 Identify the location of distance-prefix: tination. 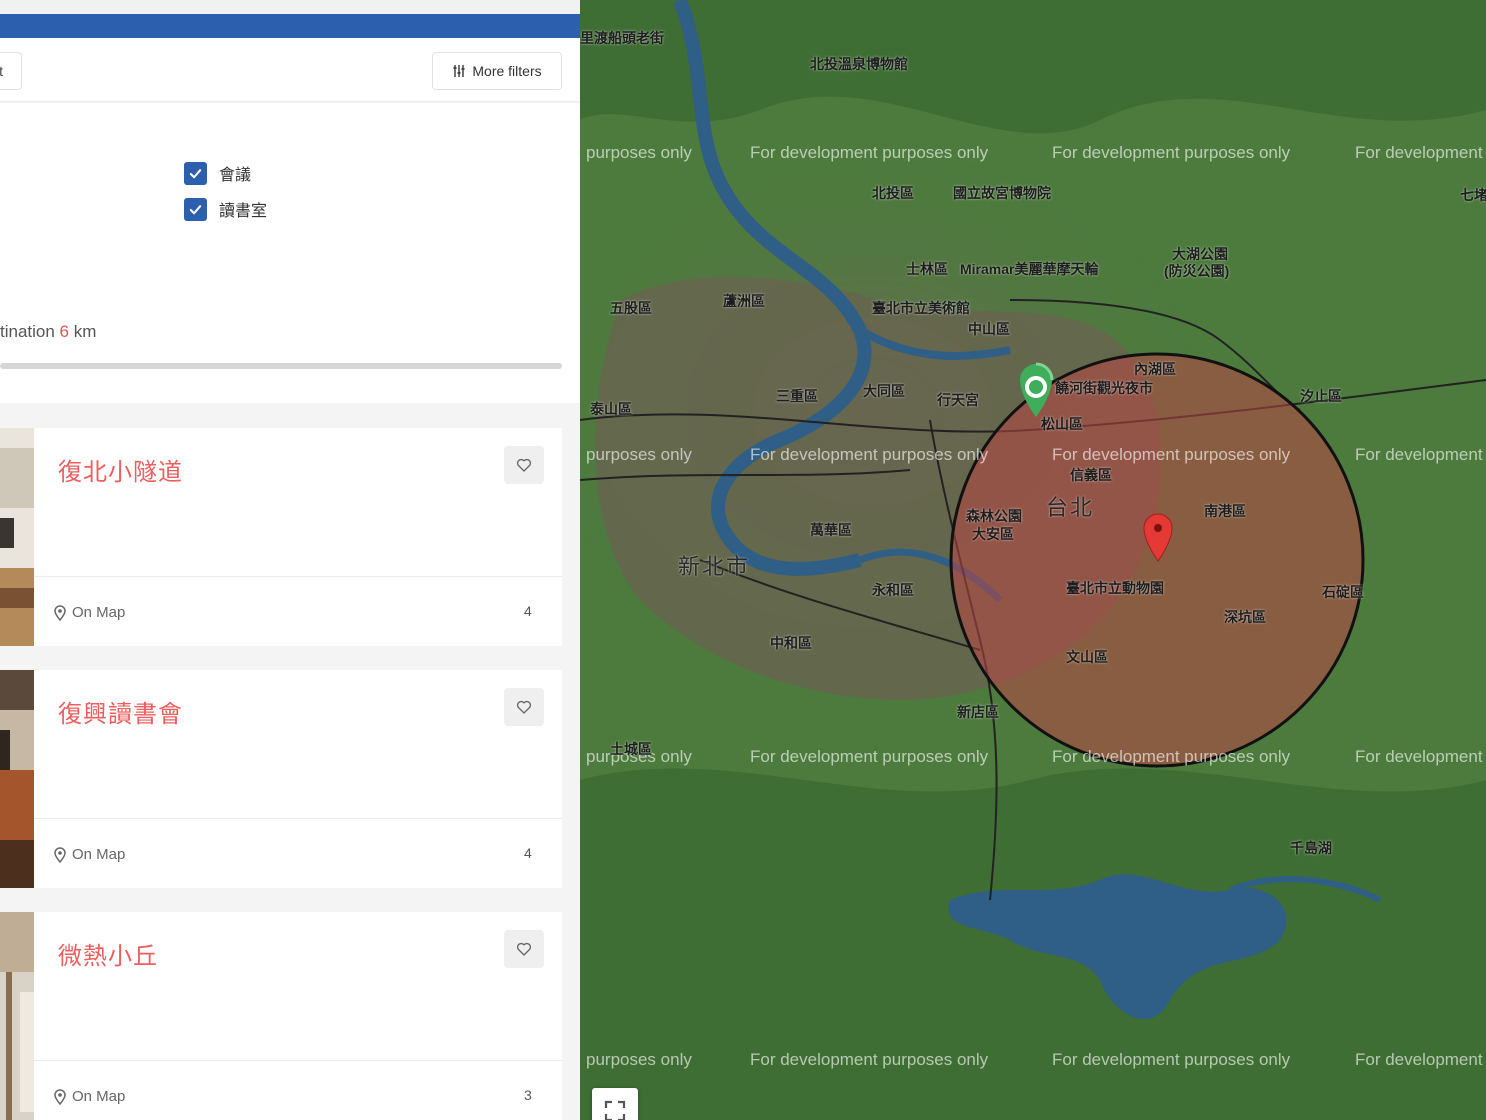
(30, 331).